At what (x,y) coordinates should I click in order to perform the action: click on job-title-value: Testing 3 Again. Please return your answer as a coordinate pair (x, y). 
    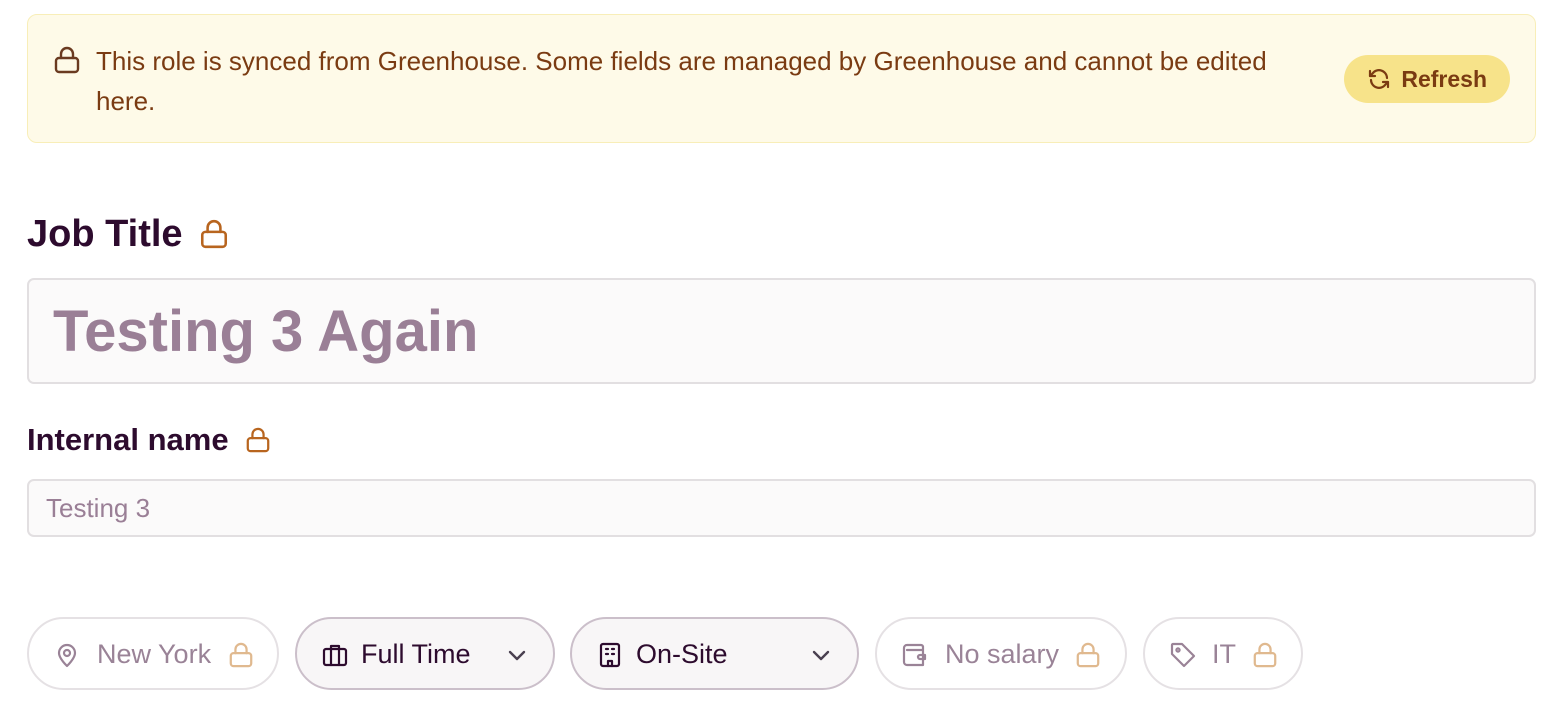
    Looking at the image, I should click on (266, 331).